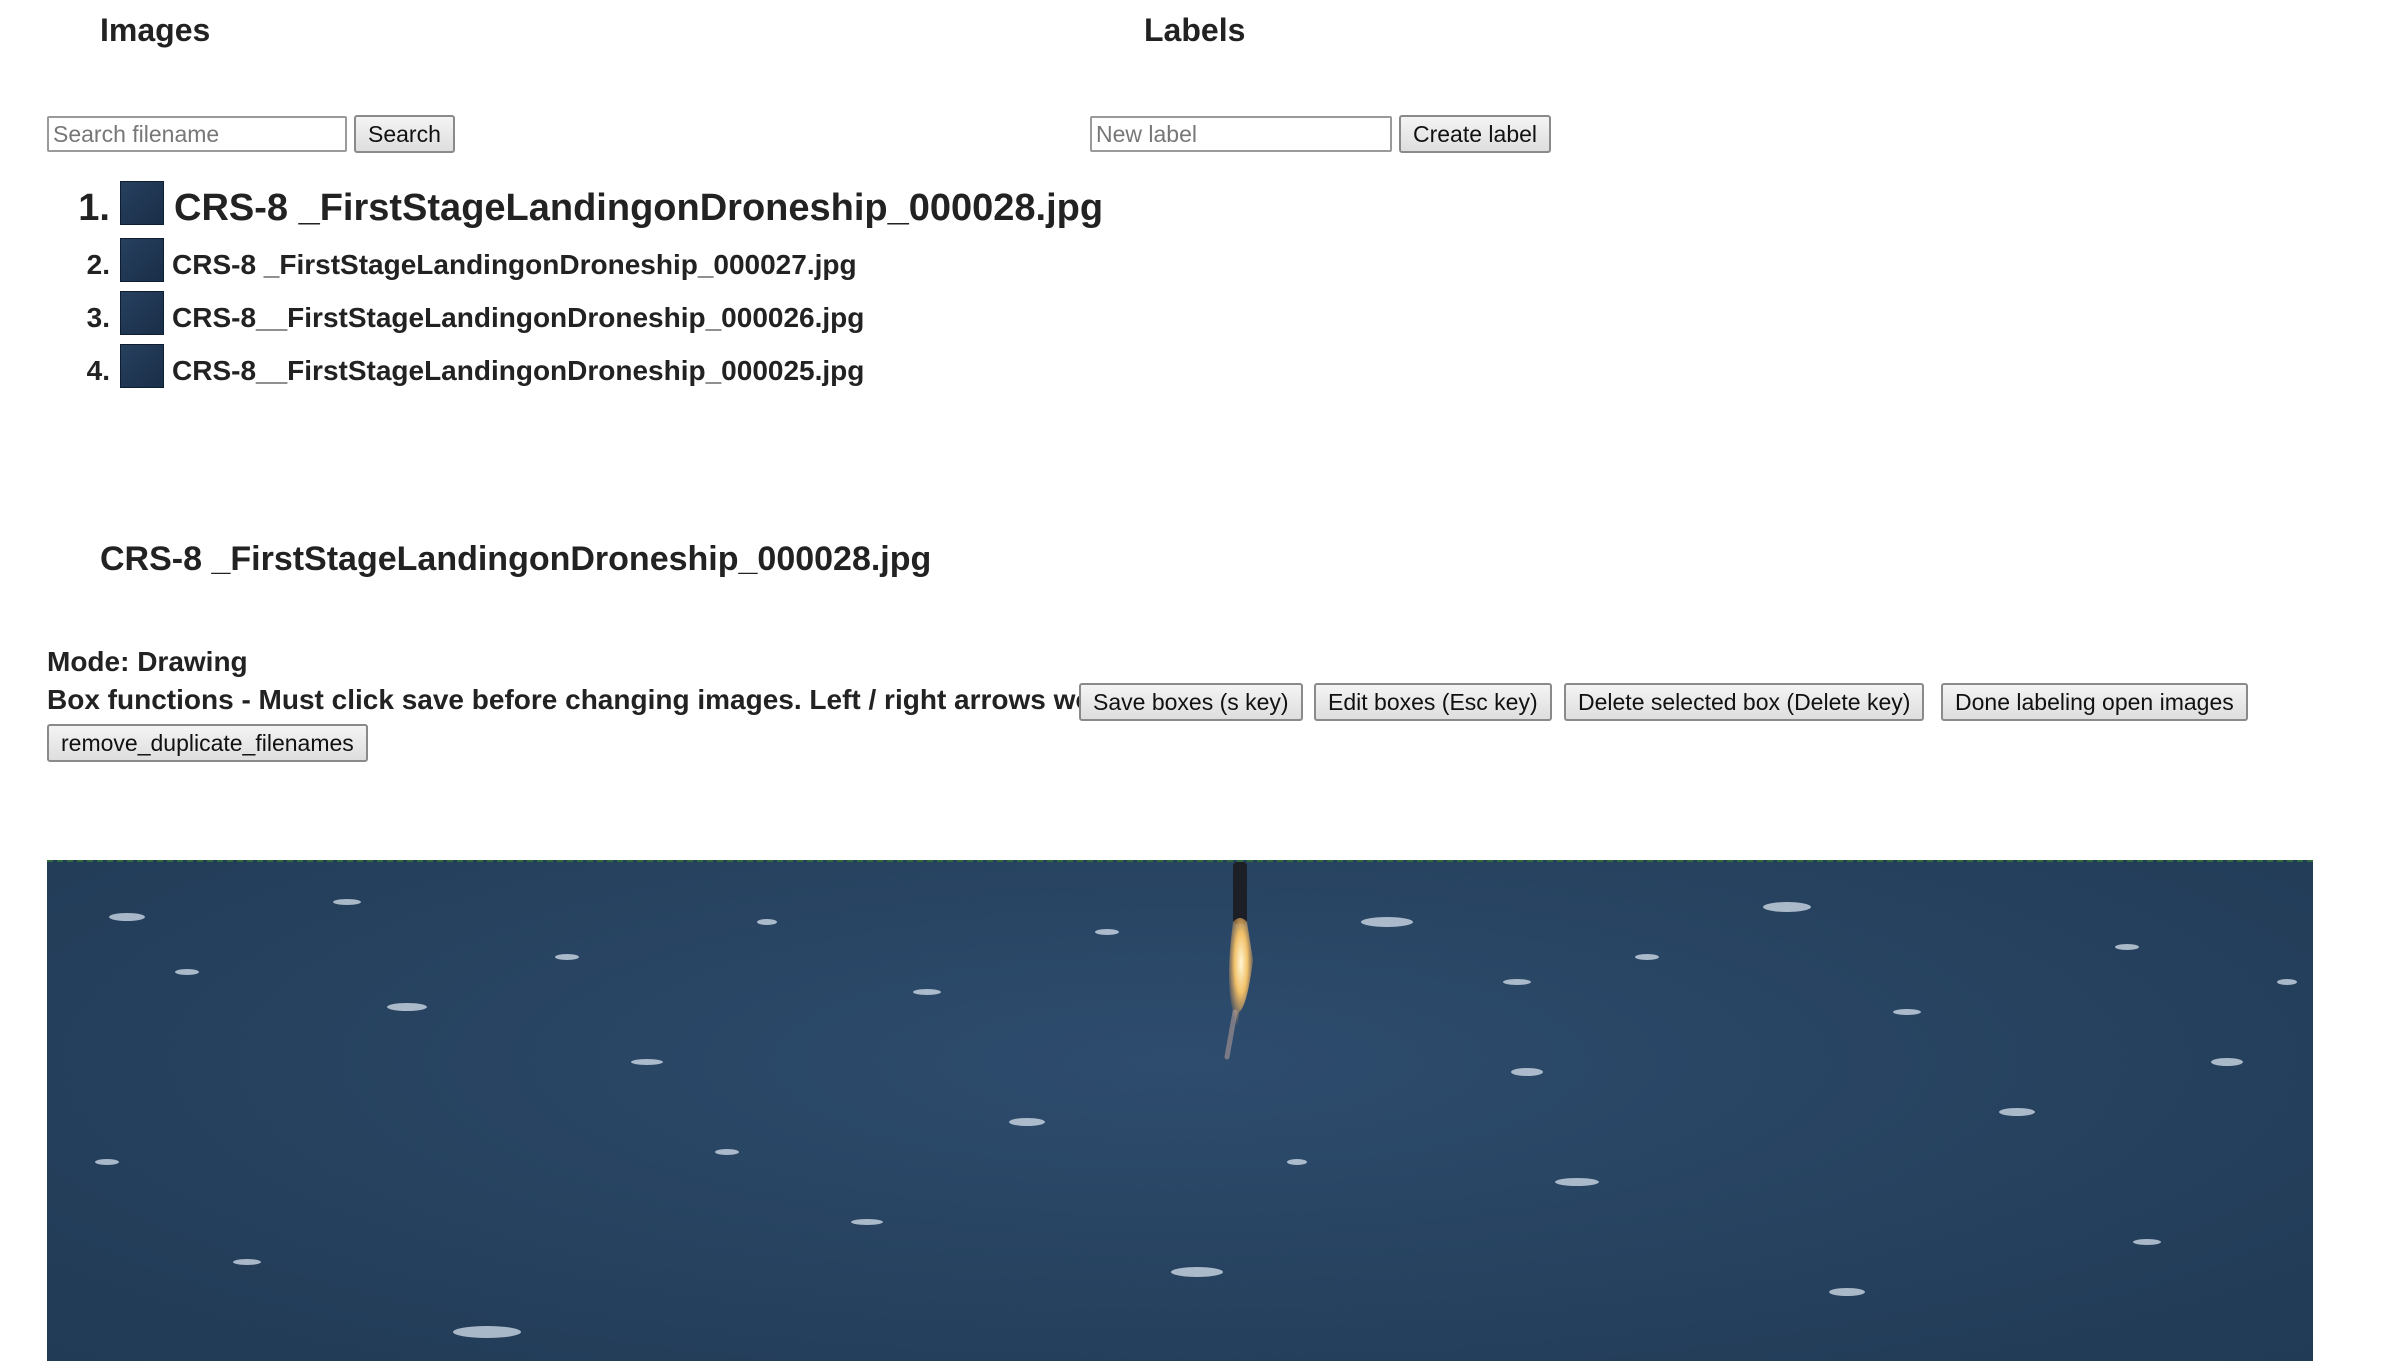 The image size is (2395, 1361). I want to click on file-index: 4., so click(98, 370).